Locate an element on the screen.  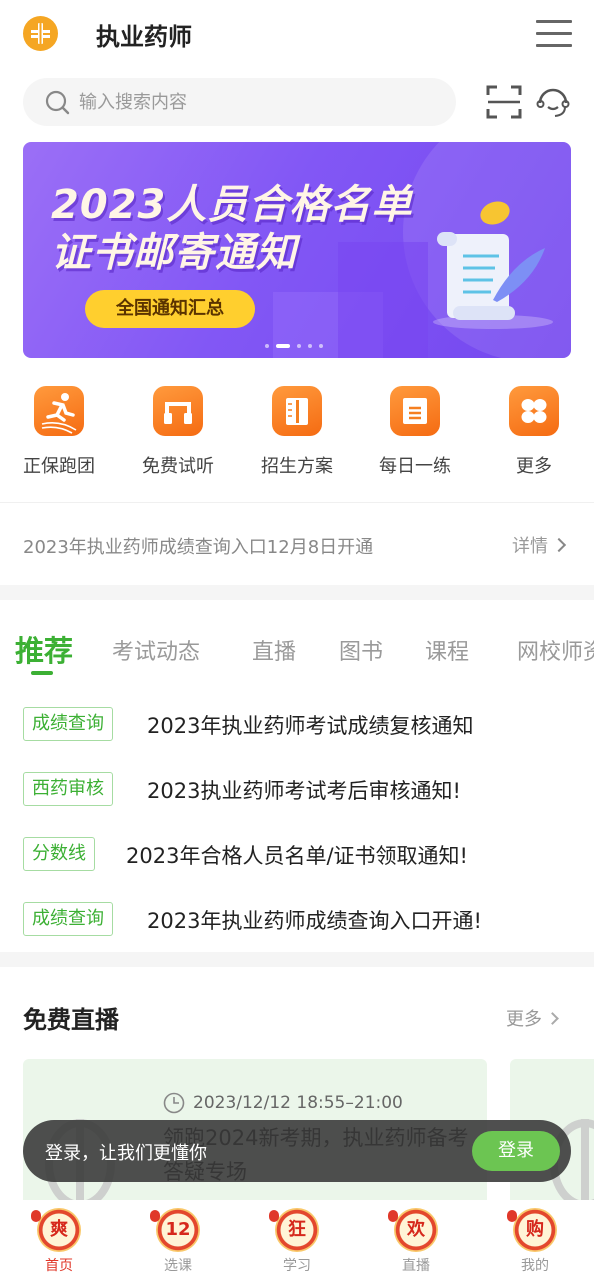
news-title: 2023年合格人员名单/证书领取通知! is located at coordinates (297, 855).